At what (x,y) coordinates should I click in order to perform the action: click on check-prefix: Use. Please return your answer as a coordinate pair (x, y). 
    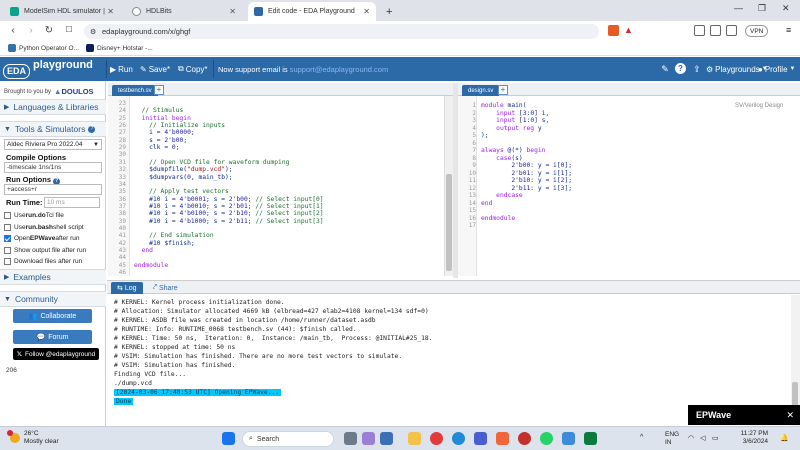
    Looking at the image, I should click on (20, 227).